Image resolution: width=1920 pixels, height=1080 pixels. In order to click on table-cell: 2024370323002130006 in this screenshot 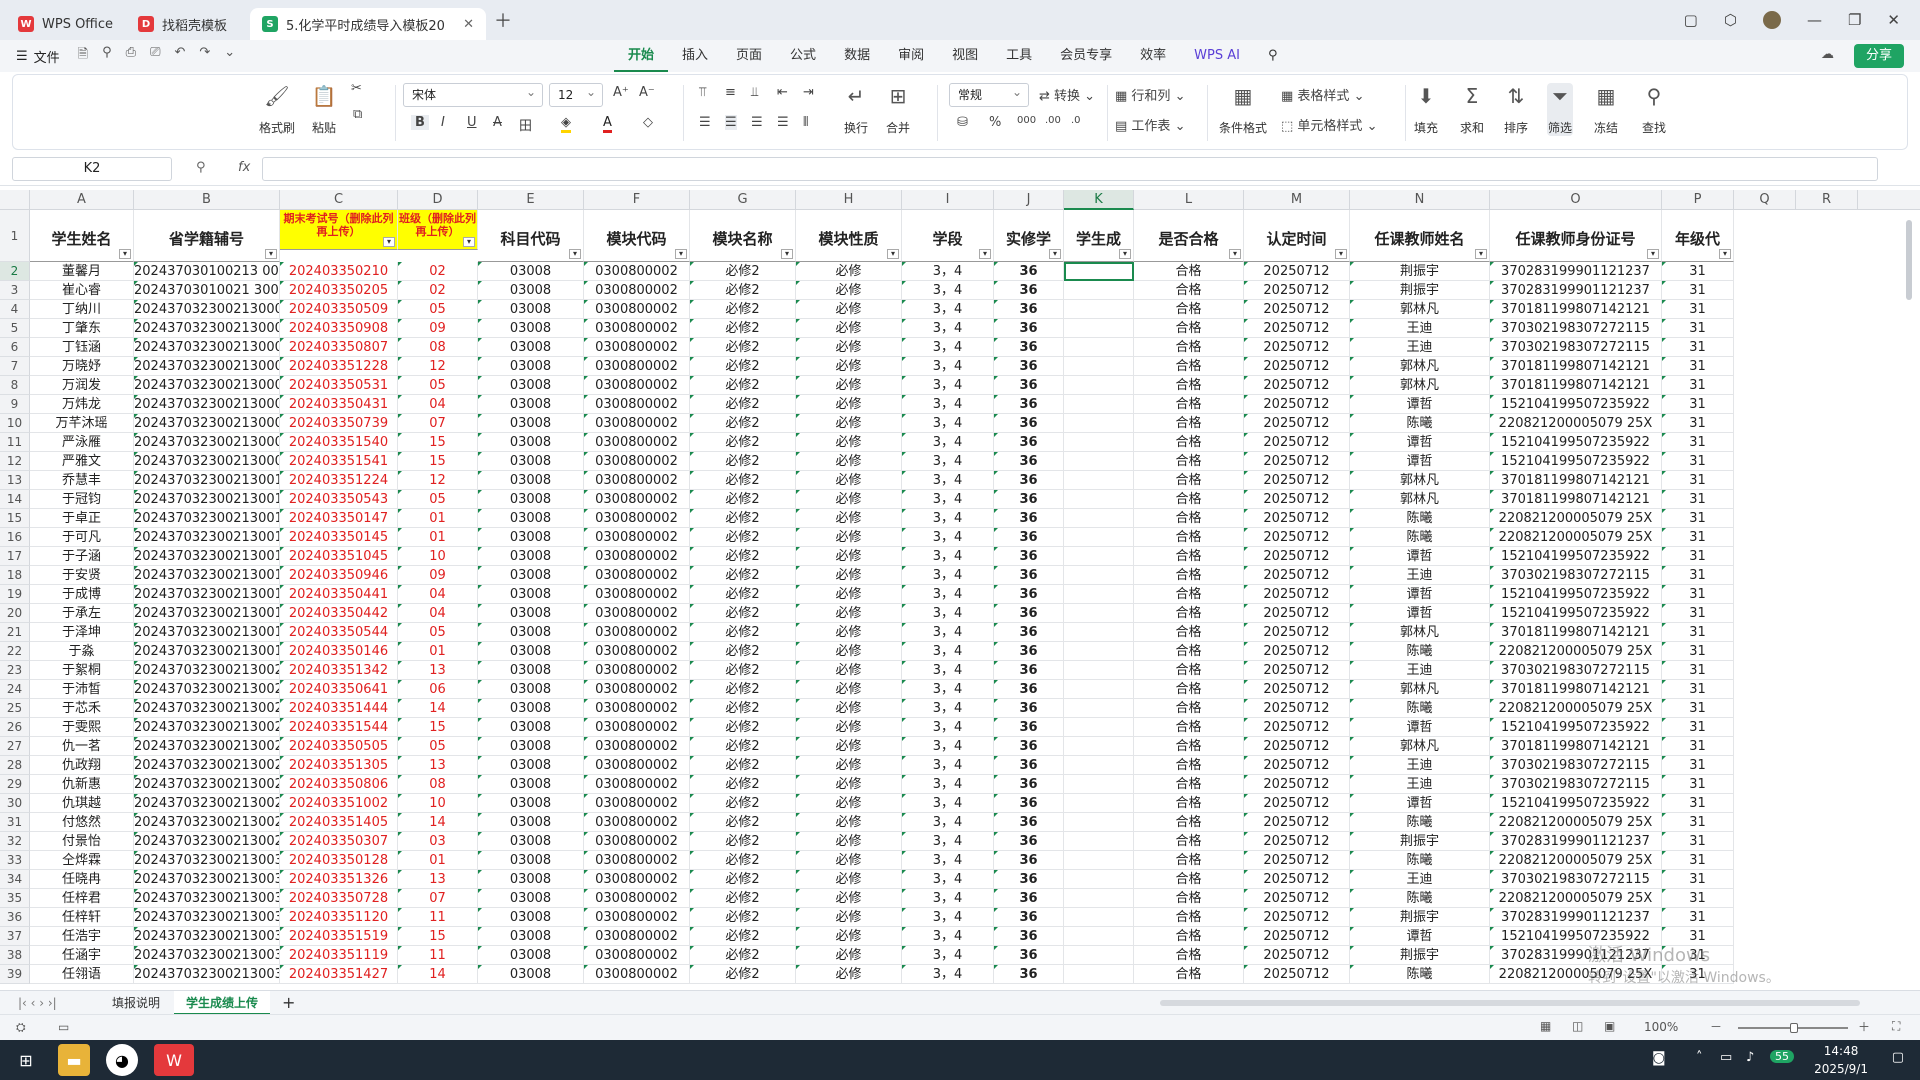, I will do `click(207, 404)`.